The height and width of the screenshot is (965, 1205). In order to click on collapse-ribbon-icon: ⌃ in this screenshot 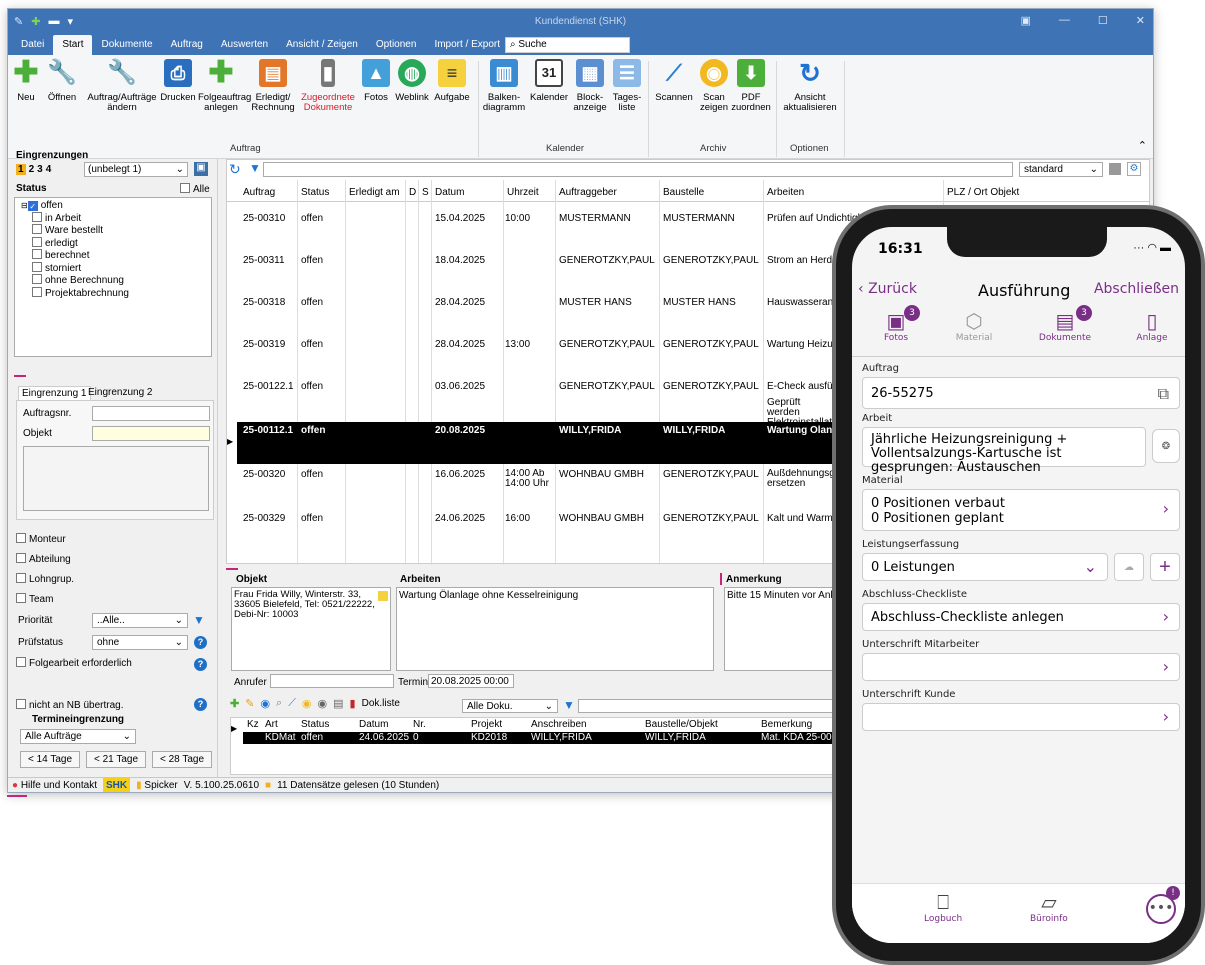, I will do `click(1142, 145)`.